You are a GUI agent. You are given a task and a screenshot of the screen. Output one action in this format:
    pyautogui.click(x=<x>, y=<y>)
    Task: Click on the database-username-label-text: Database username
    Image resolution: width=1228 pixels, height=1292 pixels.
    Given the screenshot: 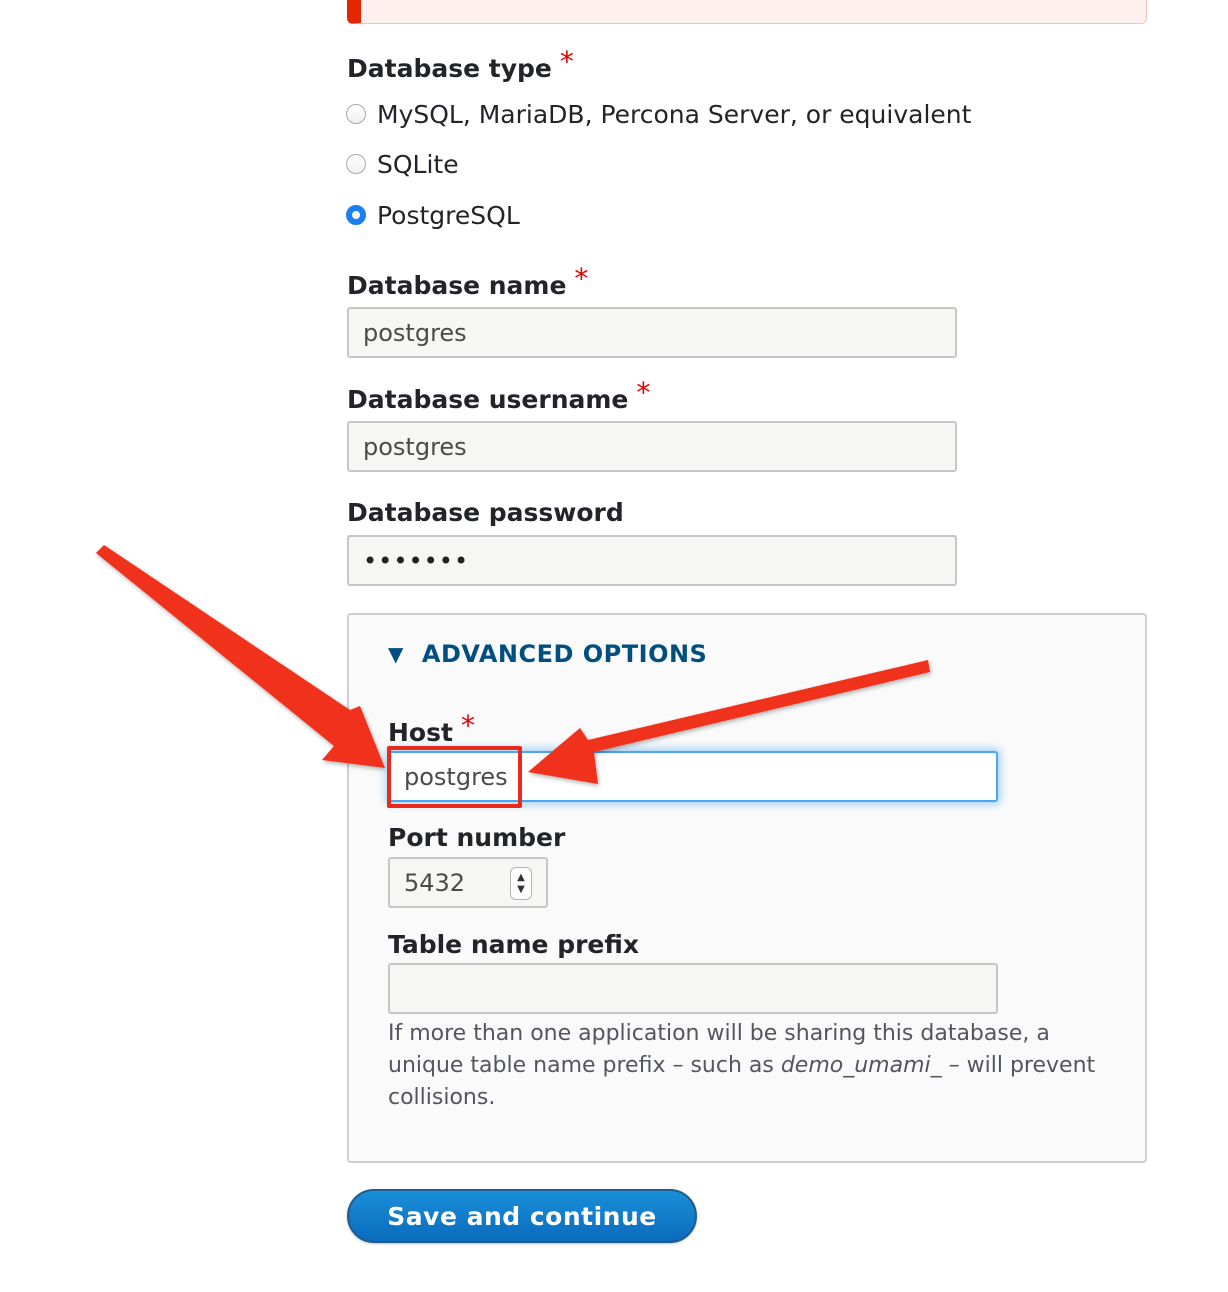 What is the action you would take?
    pyautogui.click(x=488, y=399)
    